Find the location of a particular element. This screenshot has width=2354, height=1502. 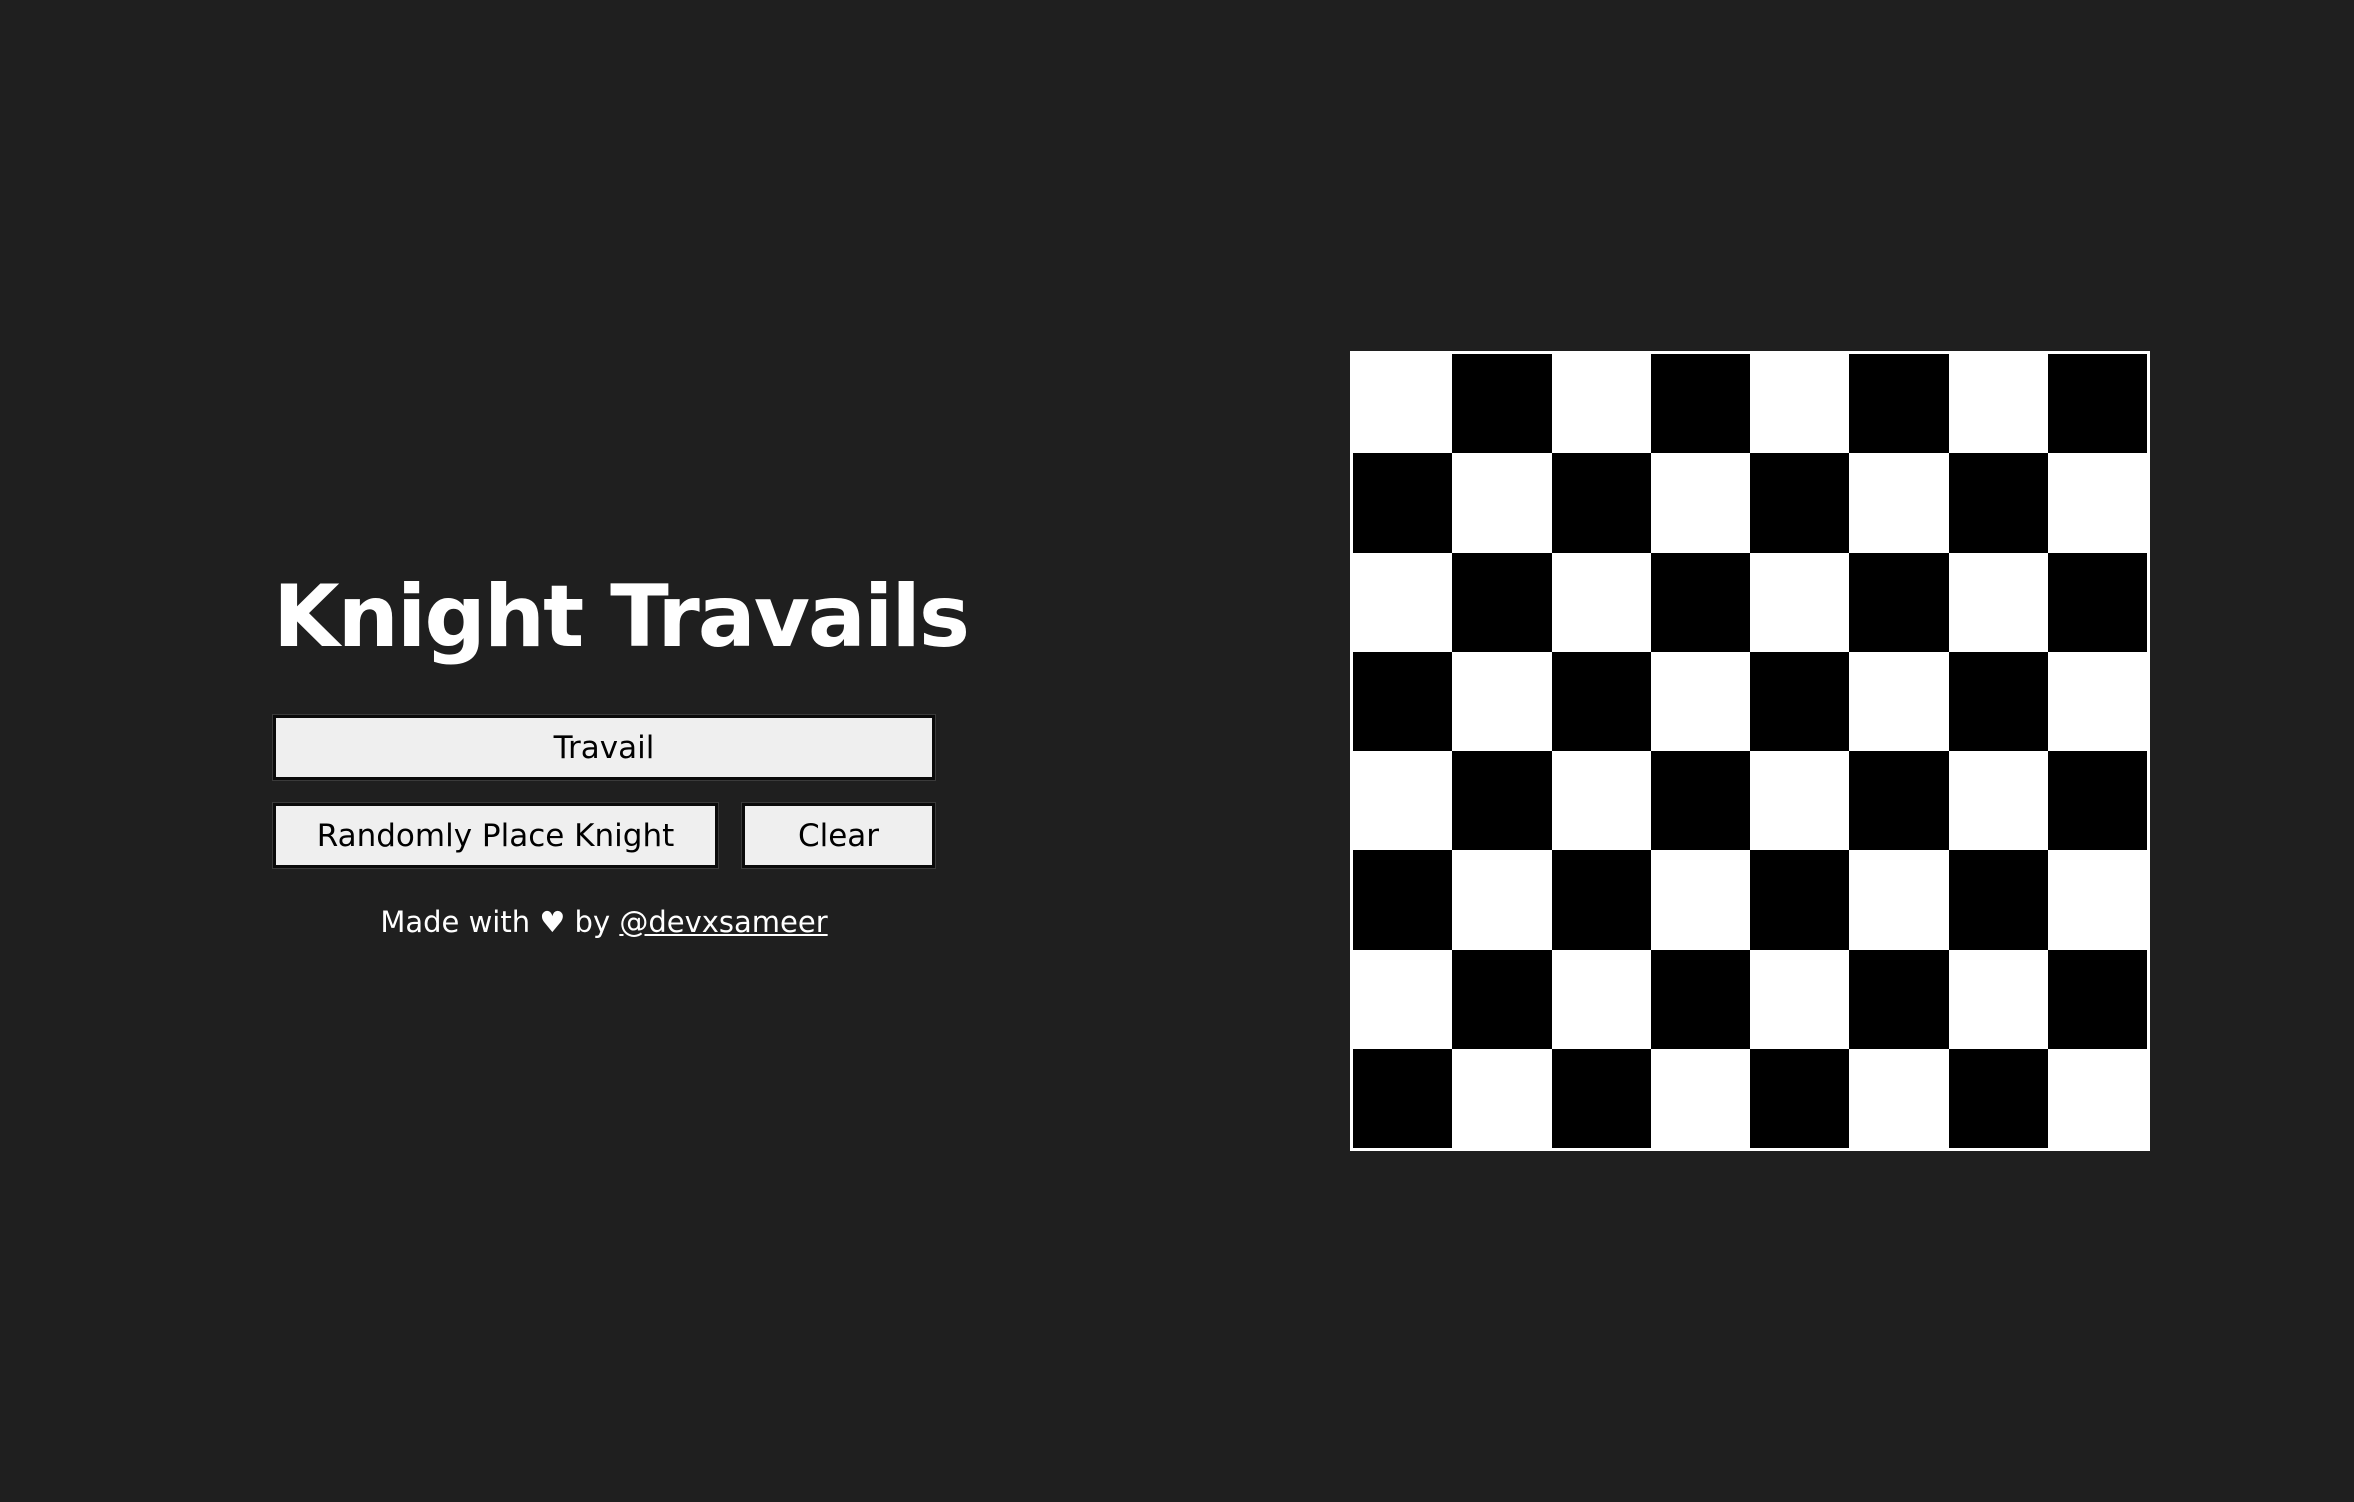

footer-credit: Made with ♥ by @devxsameer is located at coordinates (604, 922).